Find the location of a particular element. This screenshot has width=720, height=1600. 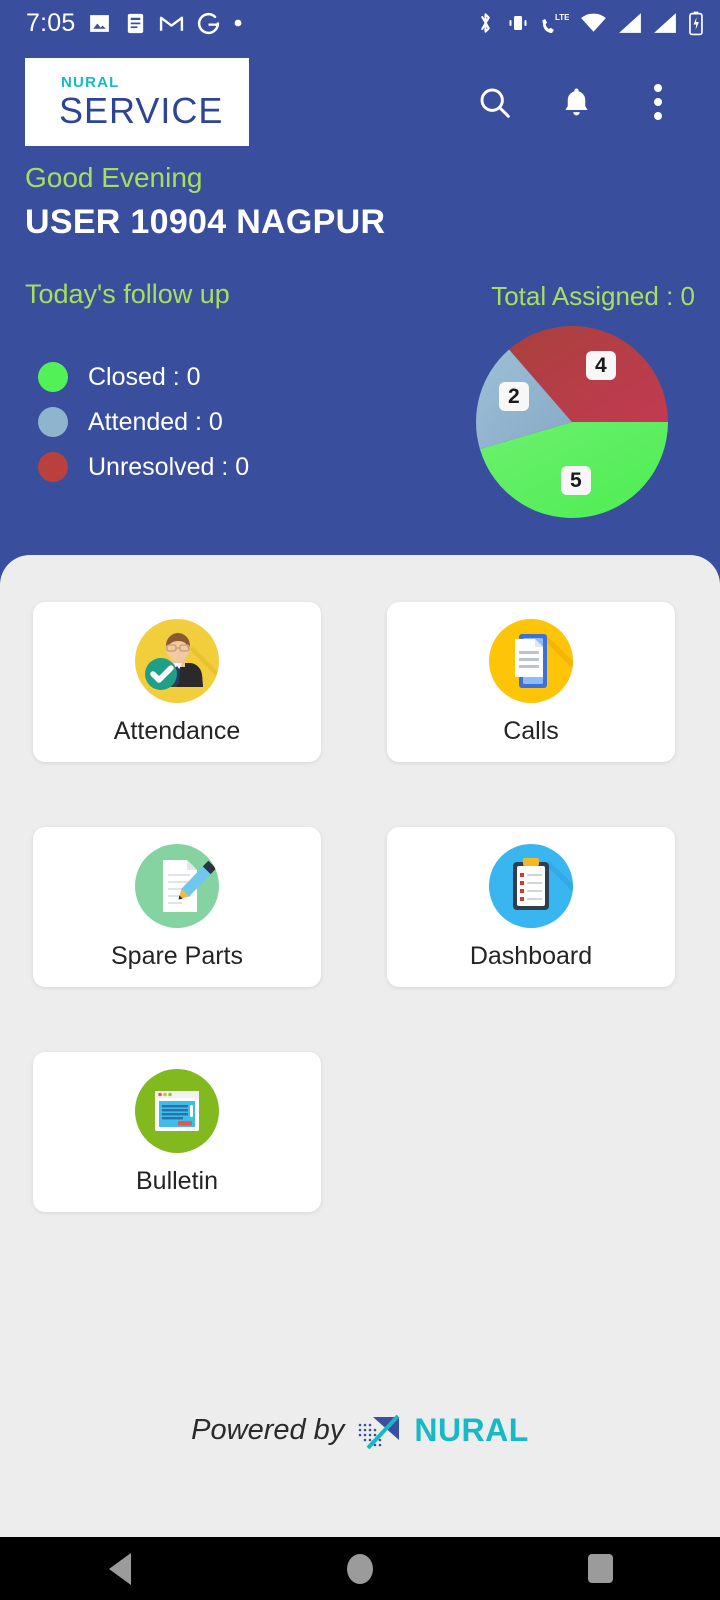

tile-attendance: Attendance is located at coordinates (177, 682).